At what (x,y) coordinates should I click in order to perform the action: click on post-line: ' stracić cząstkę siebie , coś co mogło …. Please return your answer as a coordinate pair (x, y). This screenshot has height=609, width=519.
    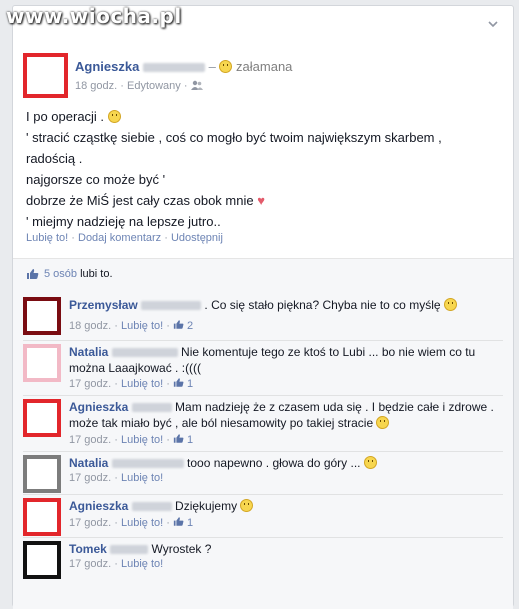
    Looking at the image, I should click on (234, 137).